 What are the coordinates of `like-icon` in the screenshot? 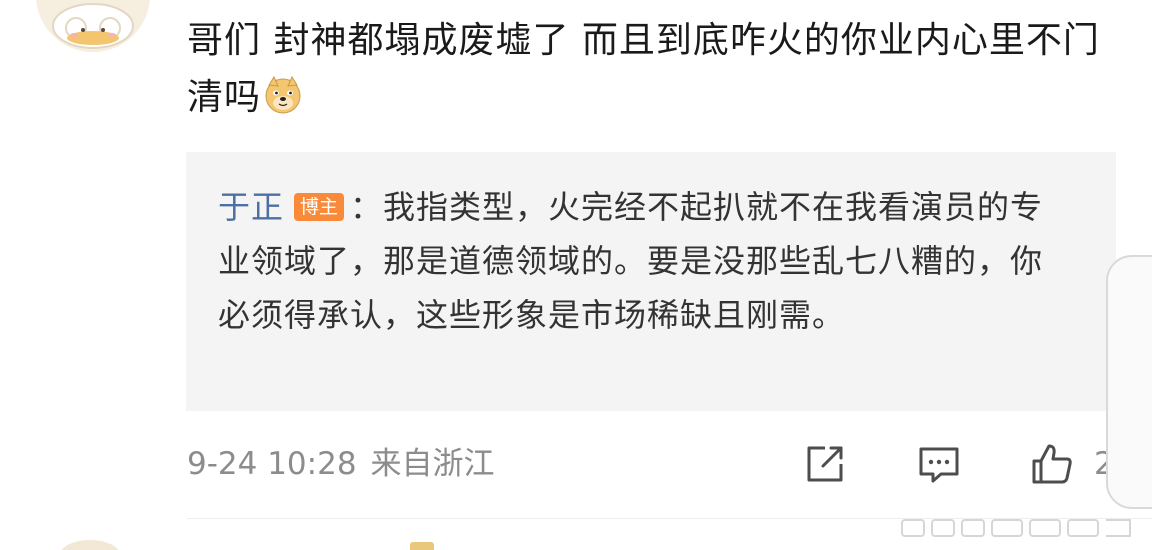 It's located at (1052, 464).